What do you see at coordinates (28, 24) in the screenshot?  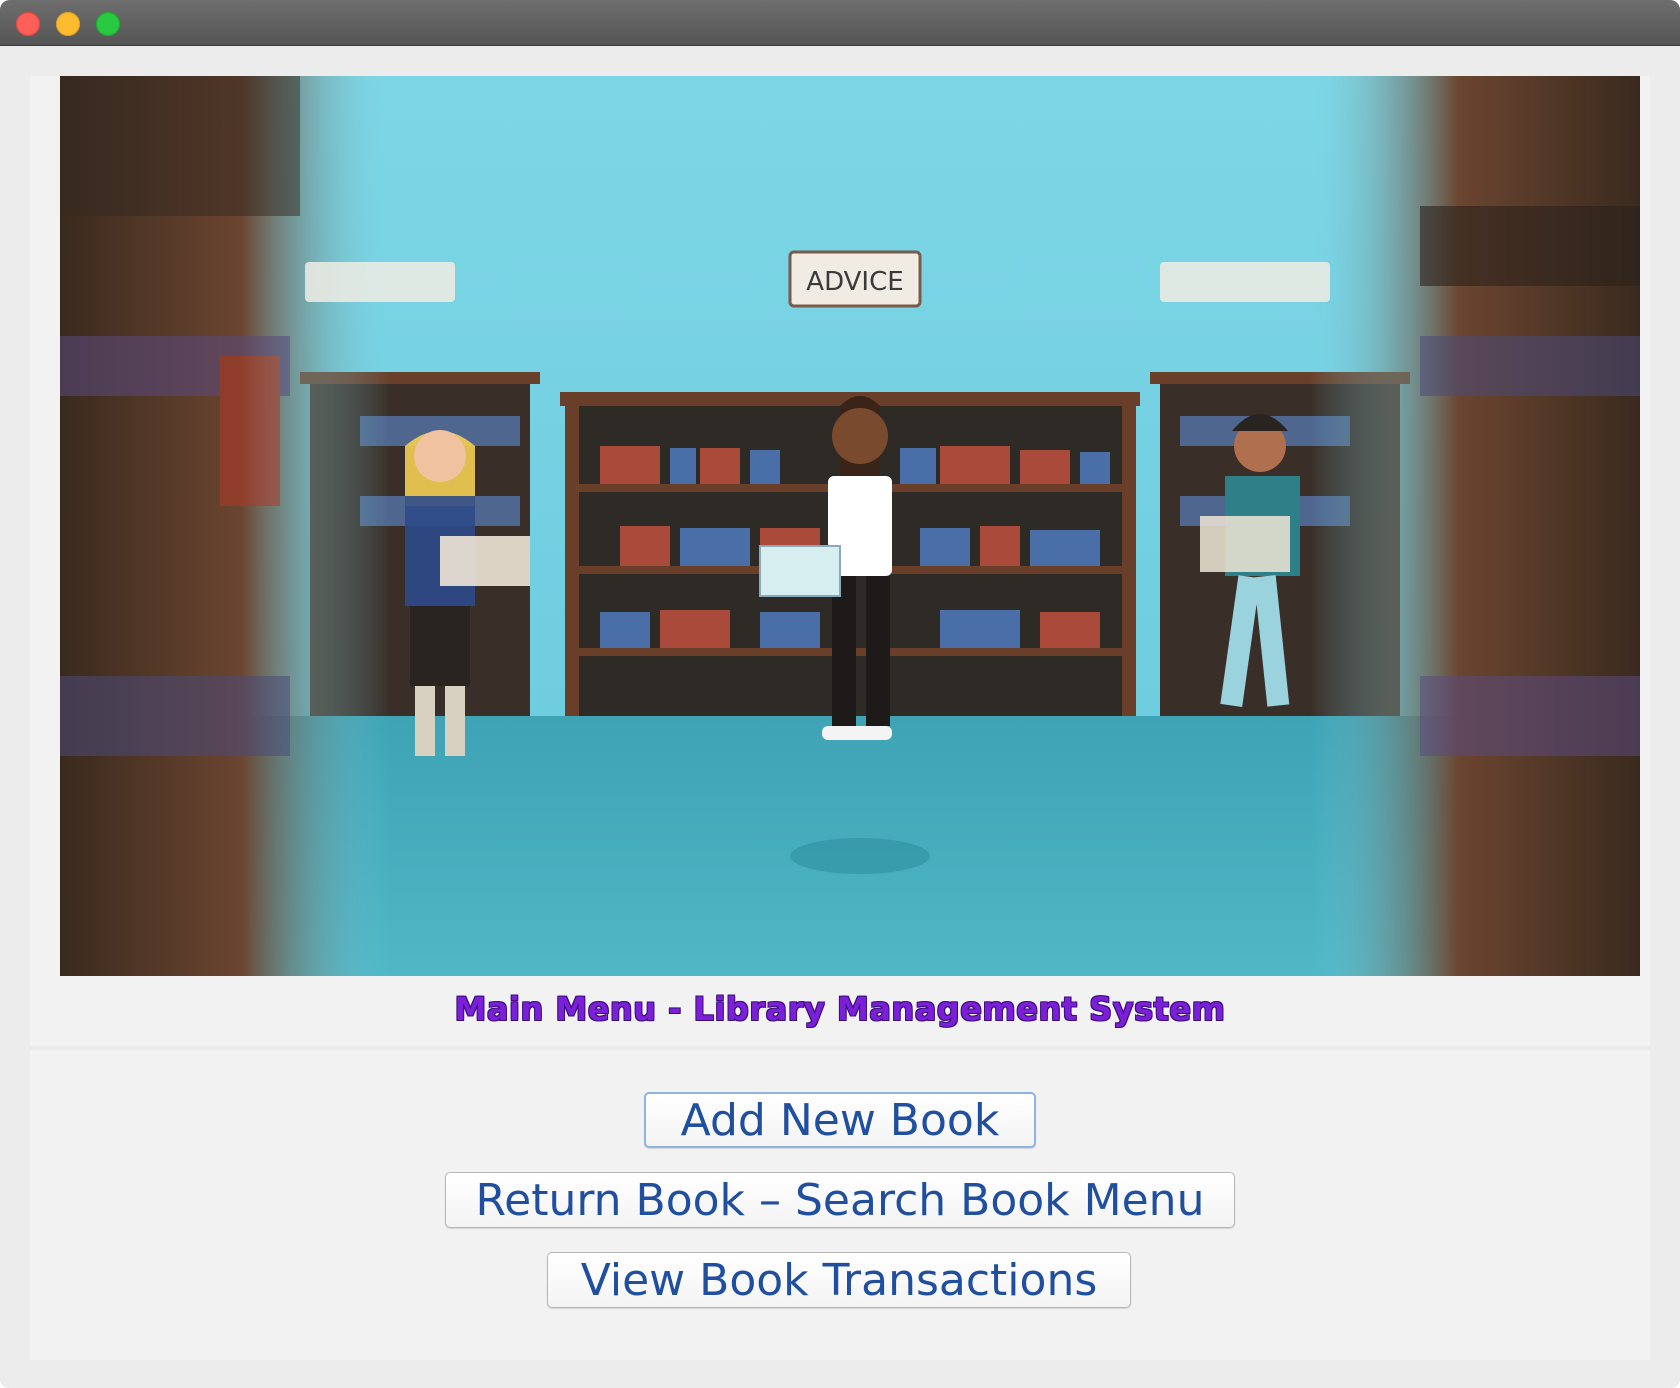 I see `close-icon` at bounding box center [28, 24].